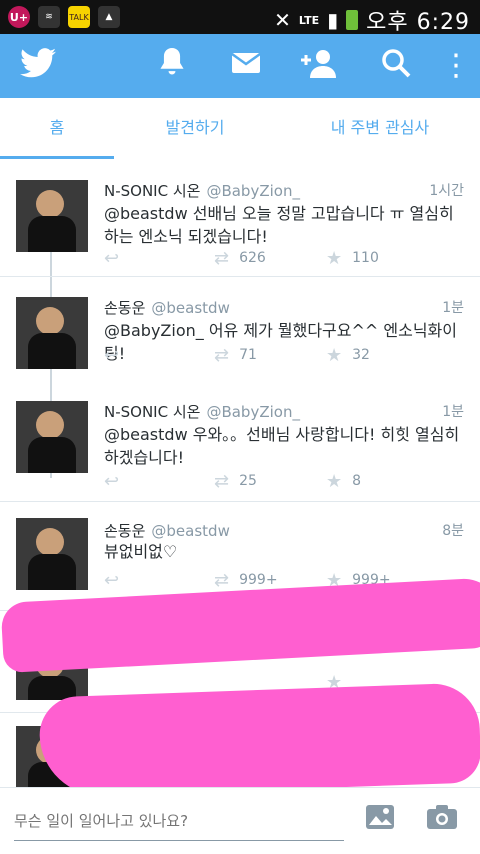 The width and height of the screenshot is (480, 854). Describe the element at coordinates (282, 446) in the screenshot. I see `tweet-text: @beastdw 우와。。선배님 사랑합니다! 히힛 열심히하겠습니다!` at that location.